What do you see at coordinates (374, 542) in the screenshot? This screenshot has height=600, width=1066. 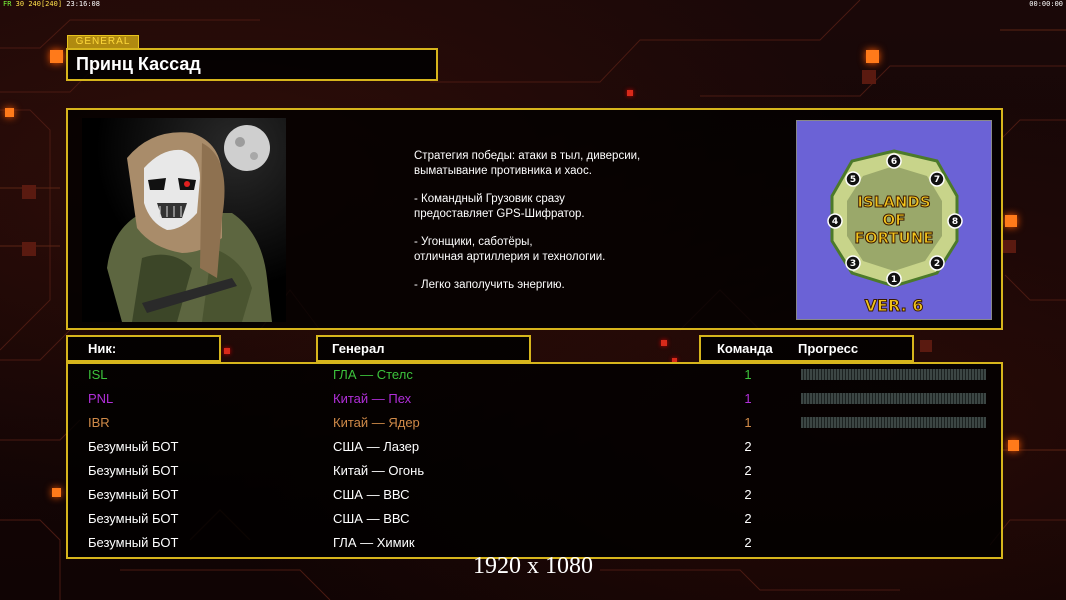 I see `player-general: ГЛА — Химик` at bounding box center [374, 542].